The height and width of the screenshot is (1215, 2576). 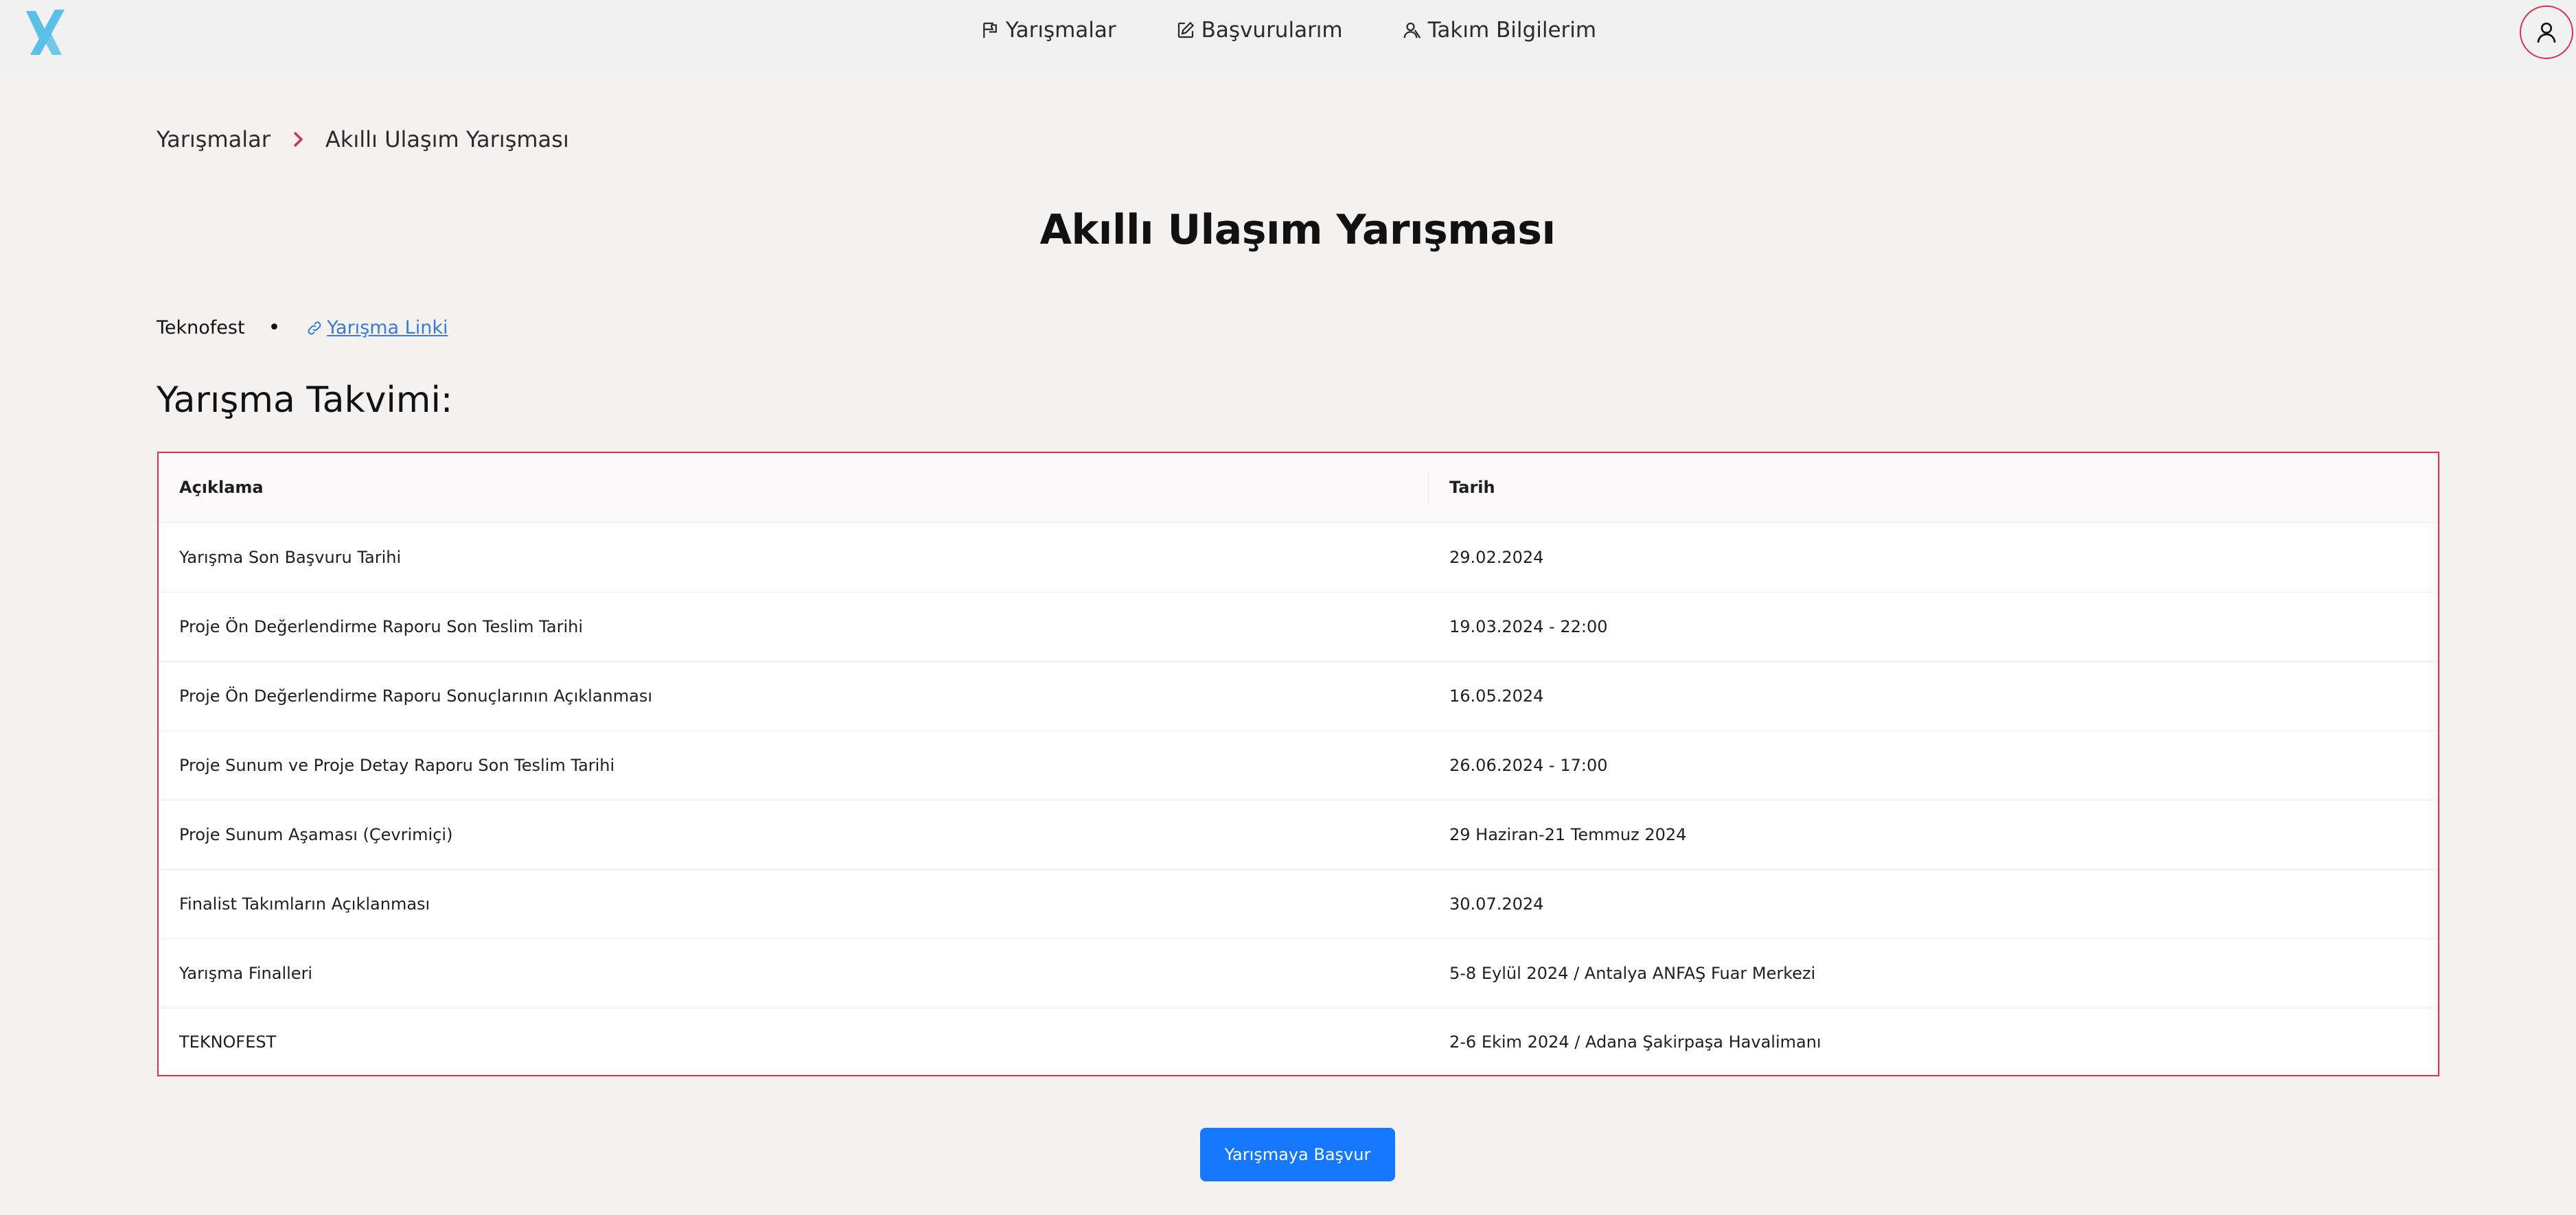 What do you see at coordinates (1933, 557) in the screenshot?
I see `row-date: 29.02.2024` at bounding box center [1933, 557].